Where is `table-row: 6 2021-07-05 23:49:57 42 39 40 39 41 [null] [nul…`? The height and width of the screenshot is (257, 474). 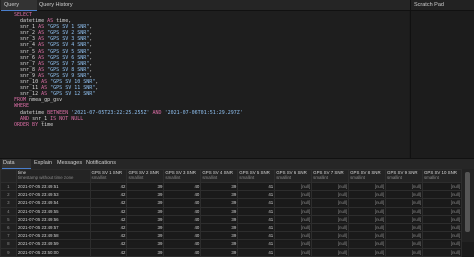
table-row: 6 2021-07-05 23:49:57 42 39 40 39 41 [null] [nul… is located at coordinates (231, 227).